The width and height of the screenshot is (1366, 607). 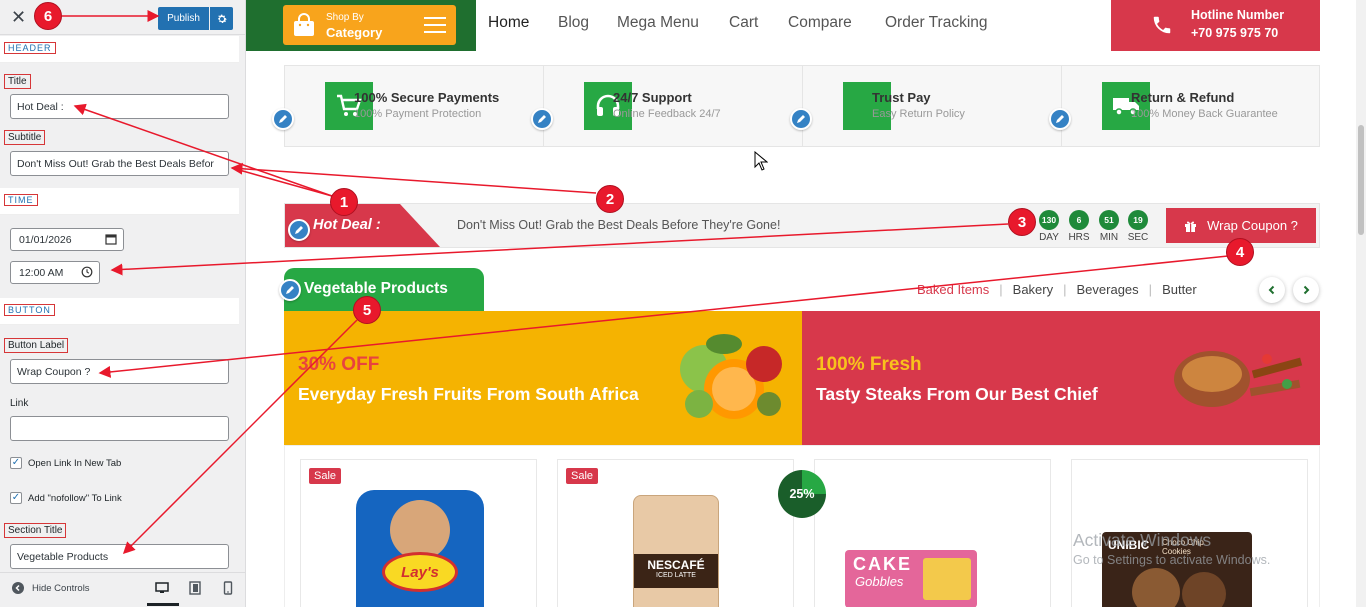 What do you see at coordinates (936, 23) in the screenshot?
I see `nav-order-tracking: Order Tracking` at bounding box center [936, 23].